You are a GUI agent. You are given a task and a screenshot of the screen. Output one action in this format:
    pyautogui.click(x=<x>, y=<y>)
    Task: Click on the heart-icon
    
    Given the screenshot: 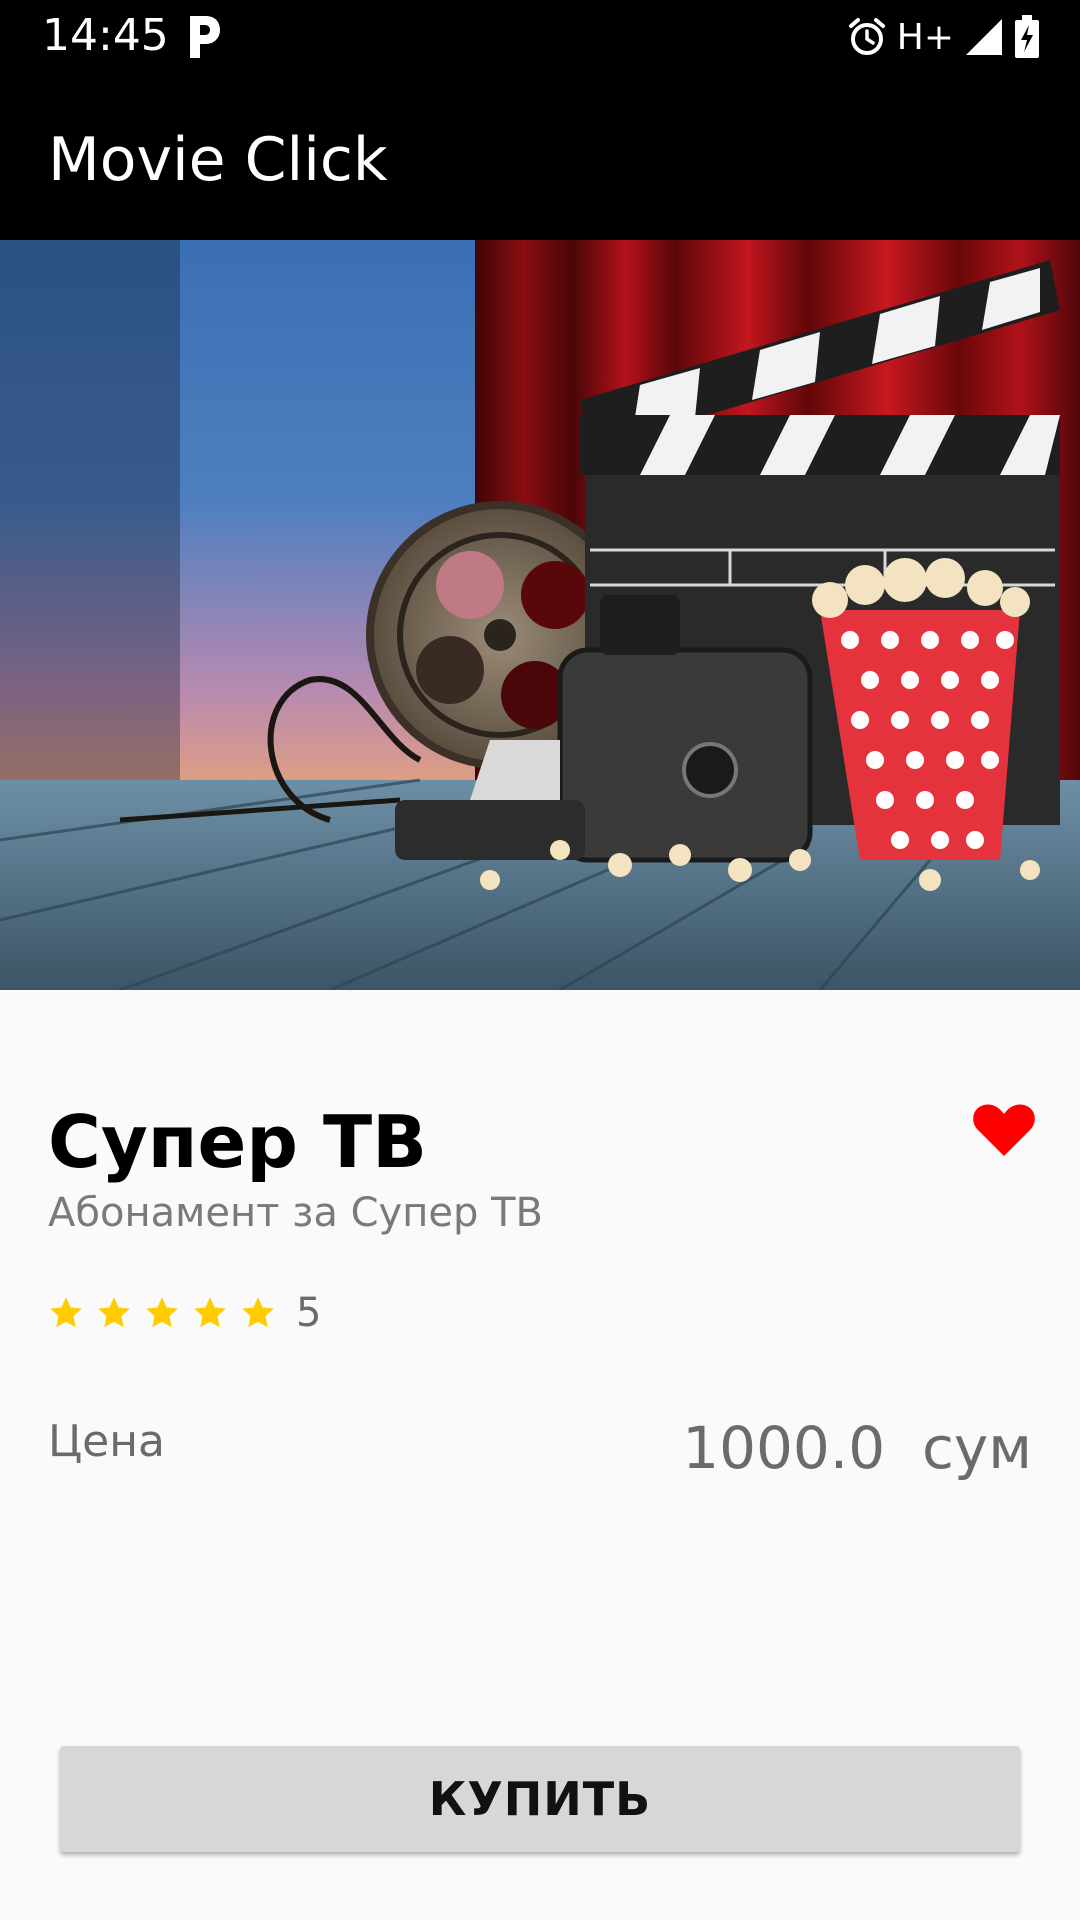 What is the action you would take?
    pyautogui.click(x=1004, y=1130)
    